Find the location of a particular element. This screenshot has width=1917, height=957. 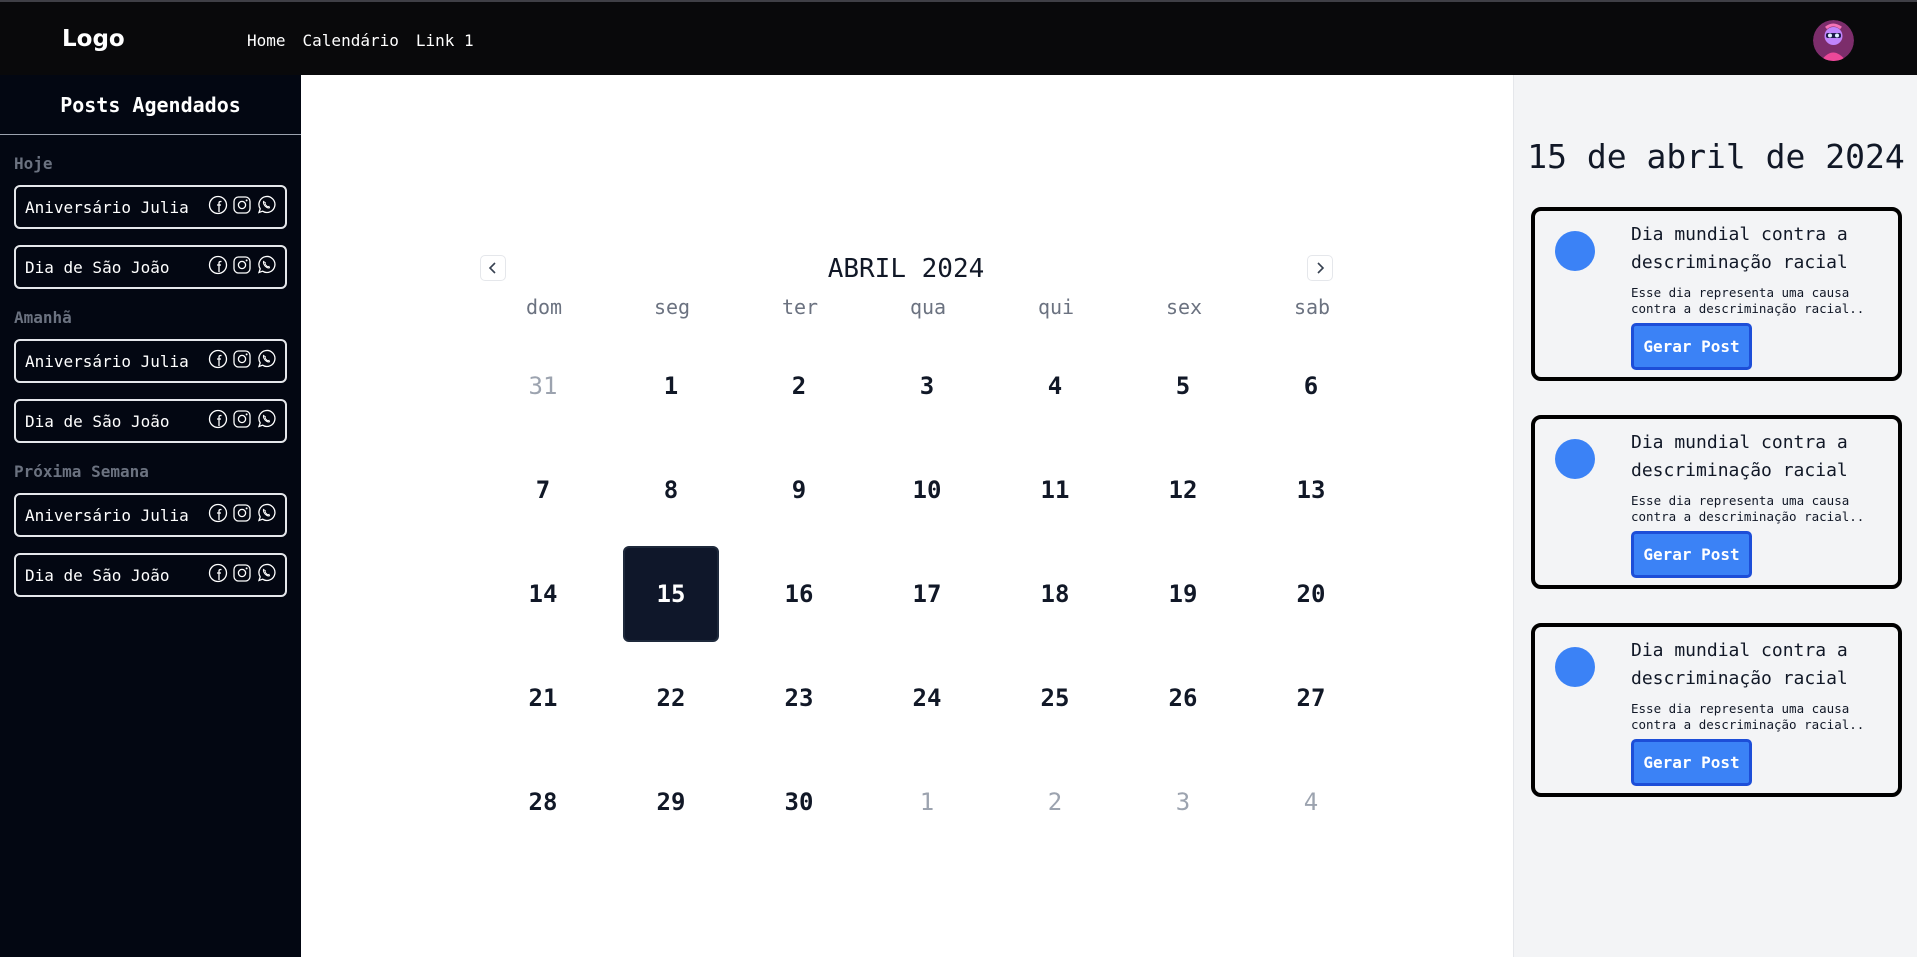

calendar-month-title: ABRIL 2024 is located at coordinates (906, 269).